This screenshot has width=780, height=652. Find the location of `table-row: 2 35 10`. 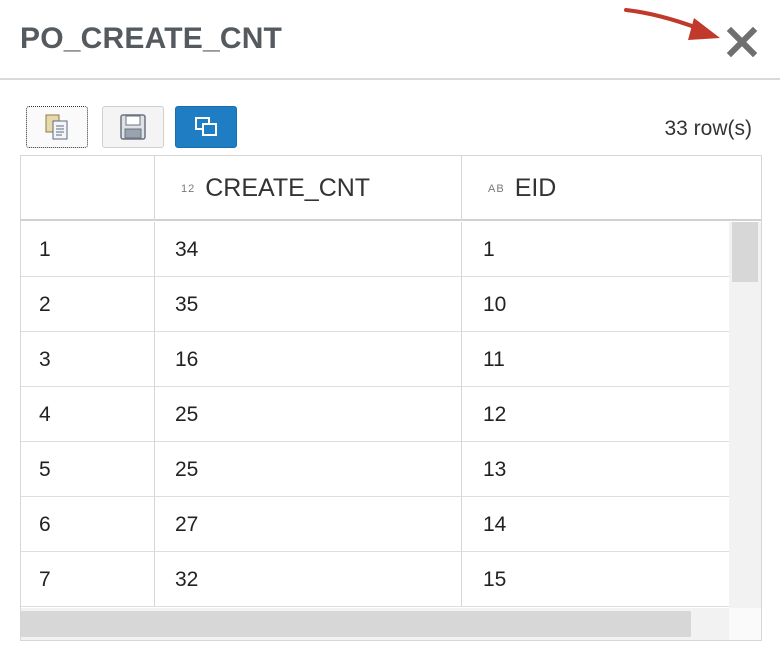

table-row: 2 35 10 is located at coordinates (375, 304).